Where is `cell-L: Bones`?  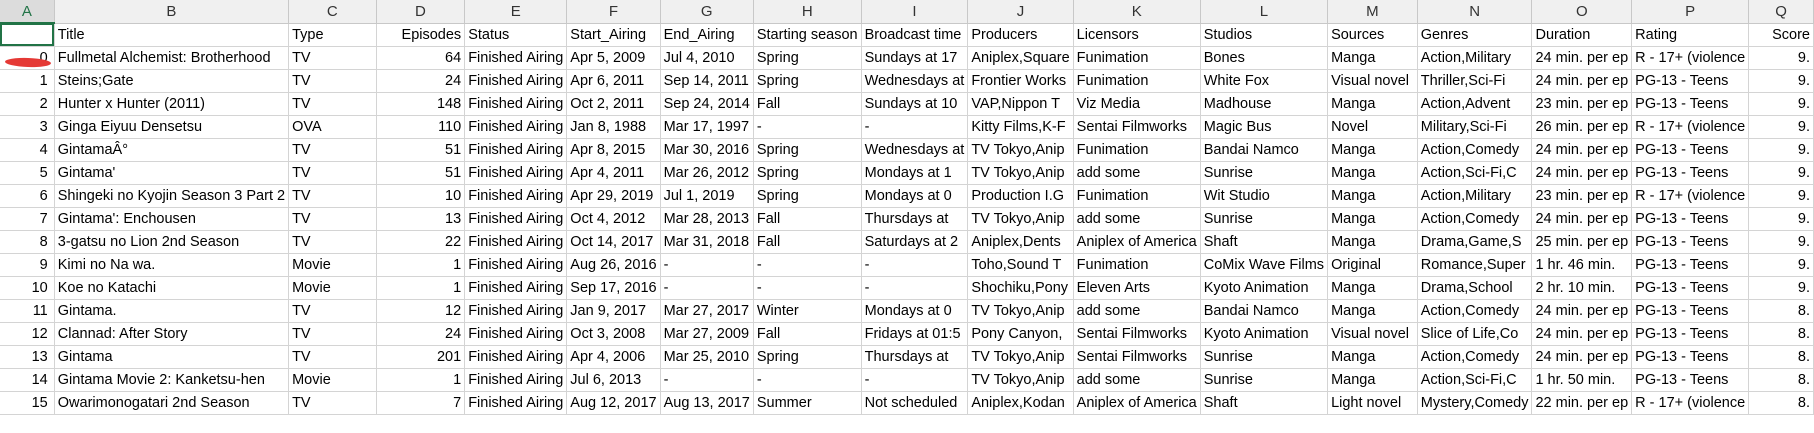
cell-L: Bones is located at coordinates (1264, 58).